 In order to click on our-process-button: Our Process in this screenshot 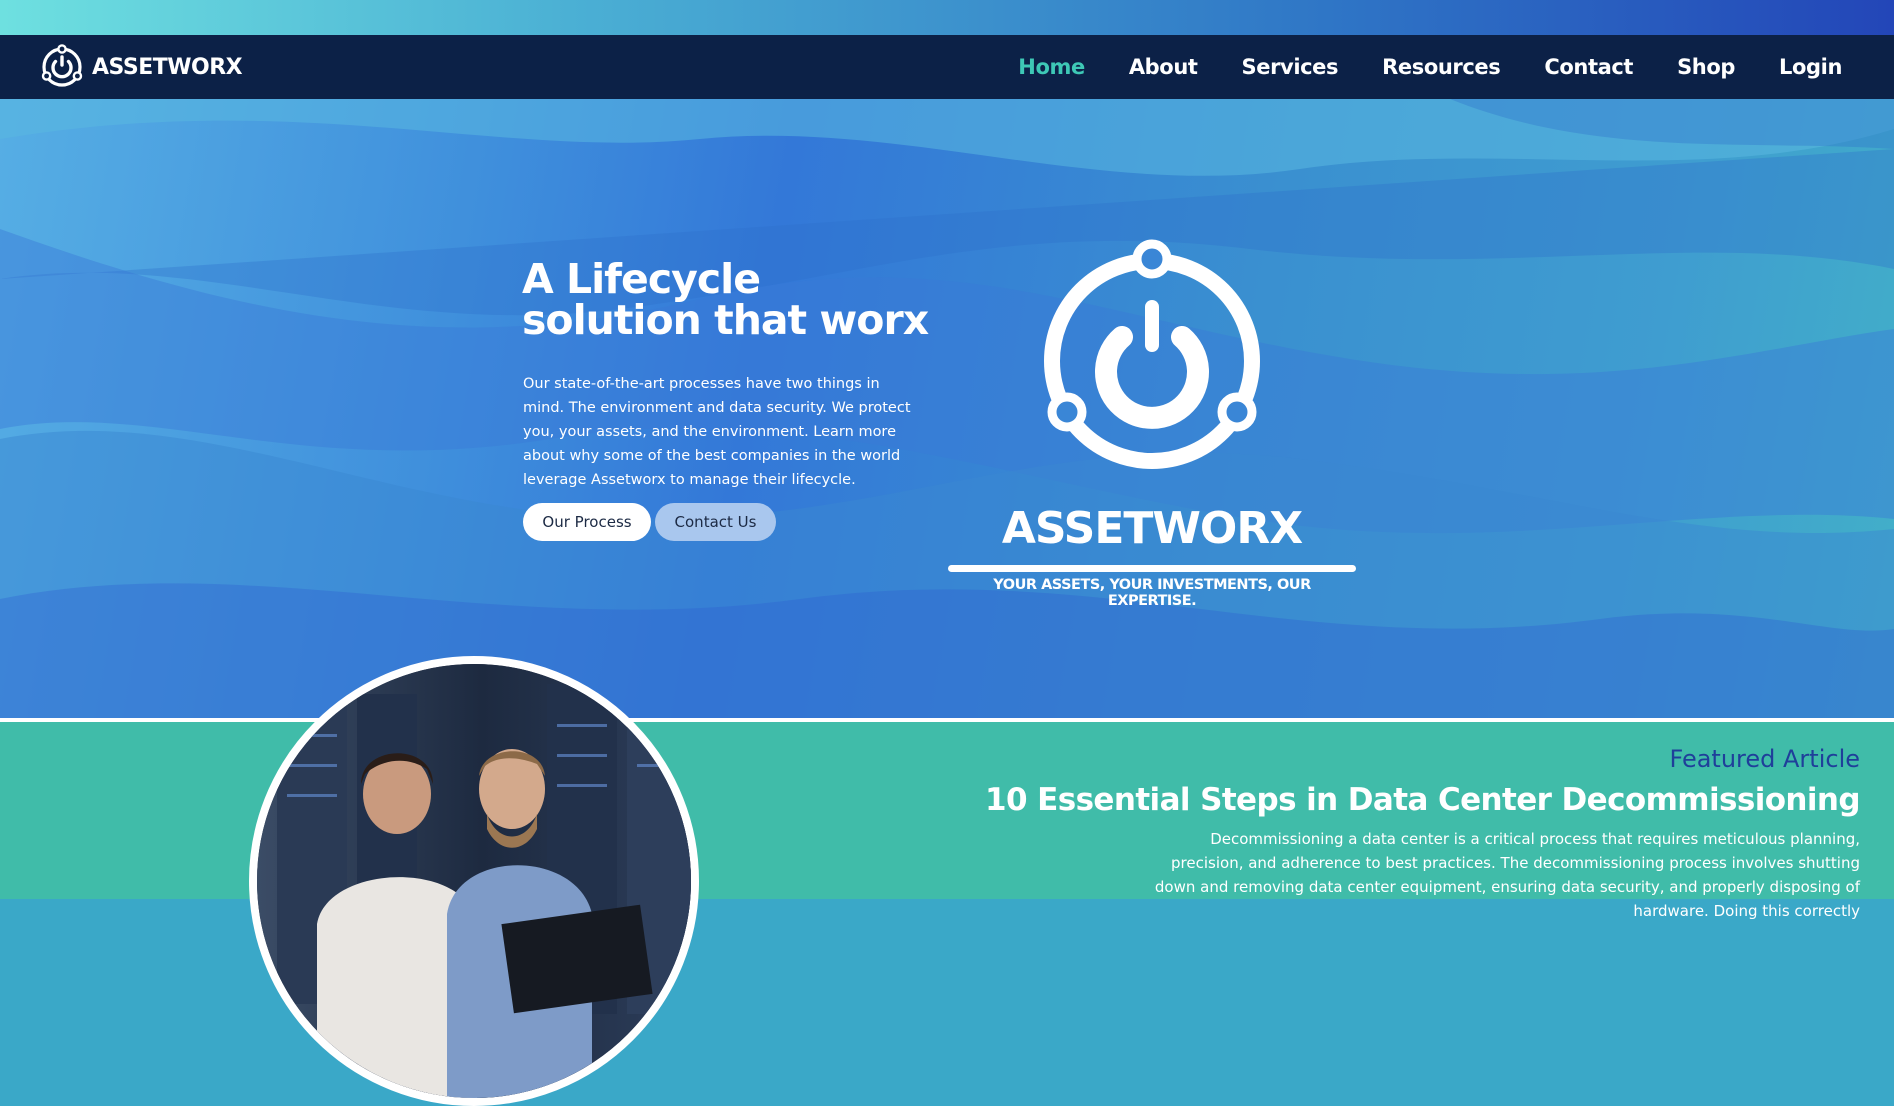, I will do `click(587, 522)`.